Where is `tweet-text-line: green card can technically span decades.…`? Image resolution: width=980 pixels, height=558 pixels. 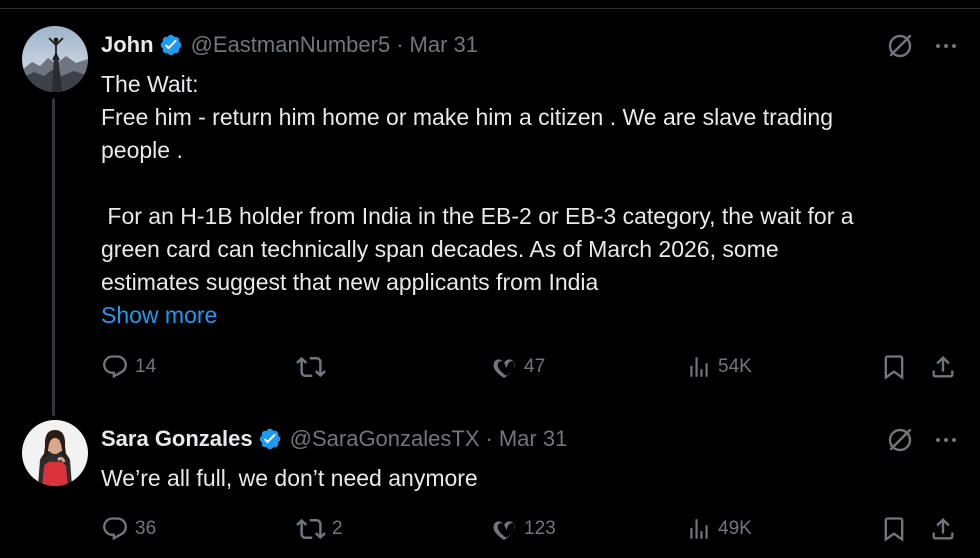 tweet-text-line: green card can technically span decades.… is located at coordinates (440, 249).